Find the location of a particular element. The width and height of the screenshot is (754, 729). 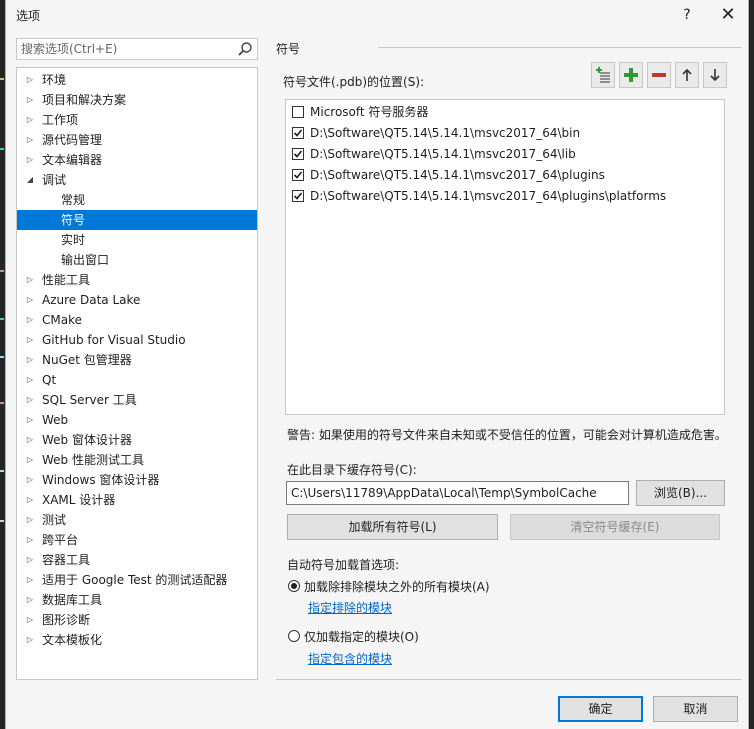

tree-item: ▷ Web 窗体设计器 is located at coordinates (137, 440).